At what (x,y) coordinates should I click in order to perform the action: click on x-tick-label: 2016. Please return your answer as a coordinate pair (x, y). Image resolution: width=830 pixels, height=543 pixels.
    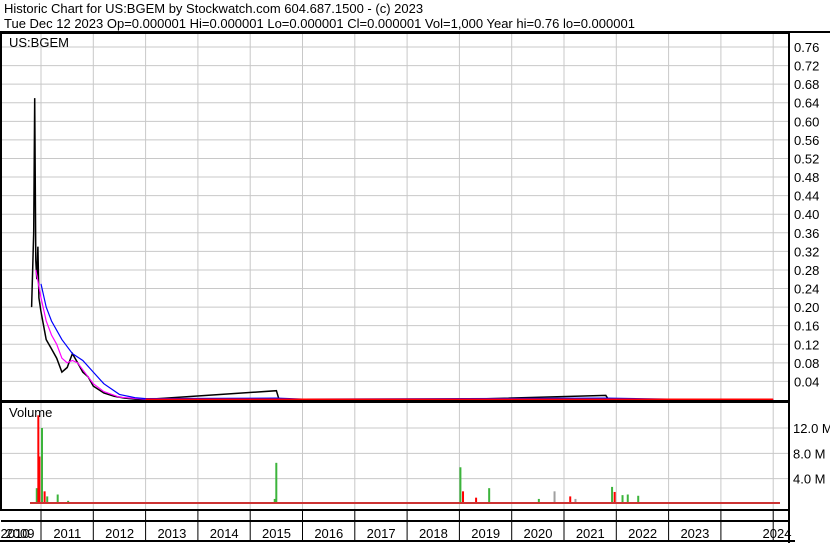
    Looking at the image, I should click on (328, 533).